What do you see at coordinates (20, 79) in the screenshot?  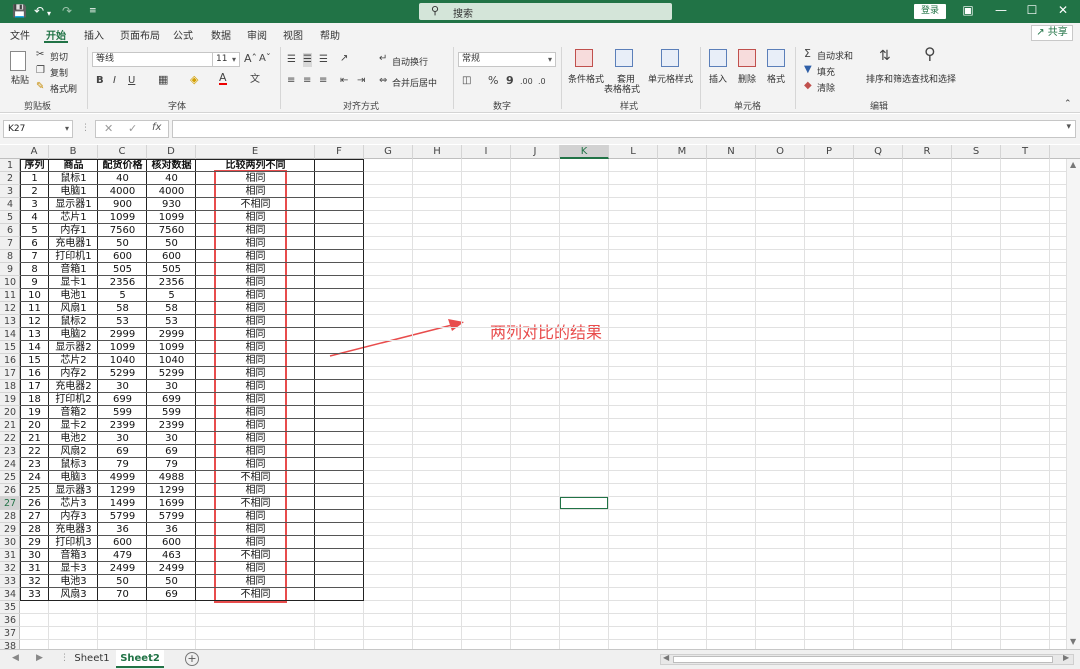 I see `paste-button: 粘贴` at bounding box center [20, 79].